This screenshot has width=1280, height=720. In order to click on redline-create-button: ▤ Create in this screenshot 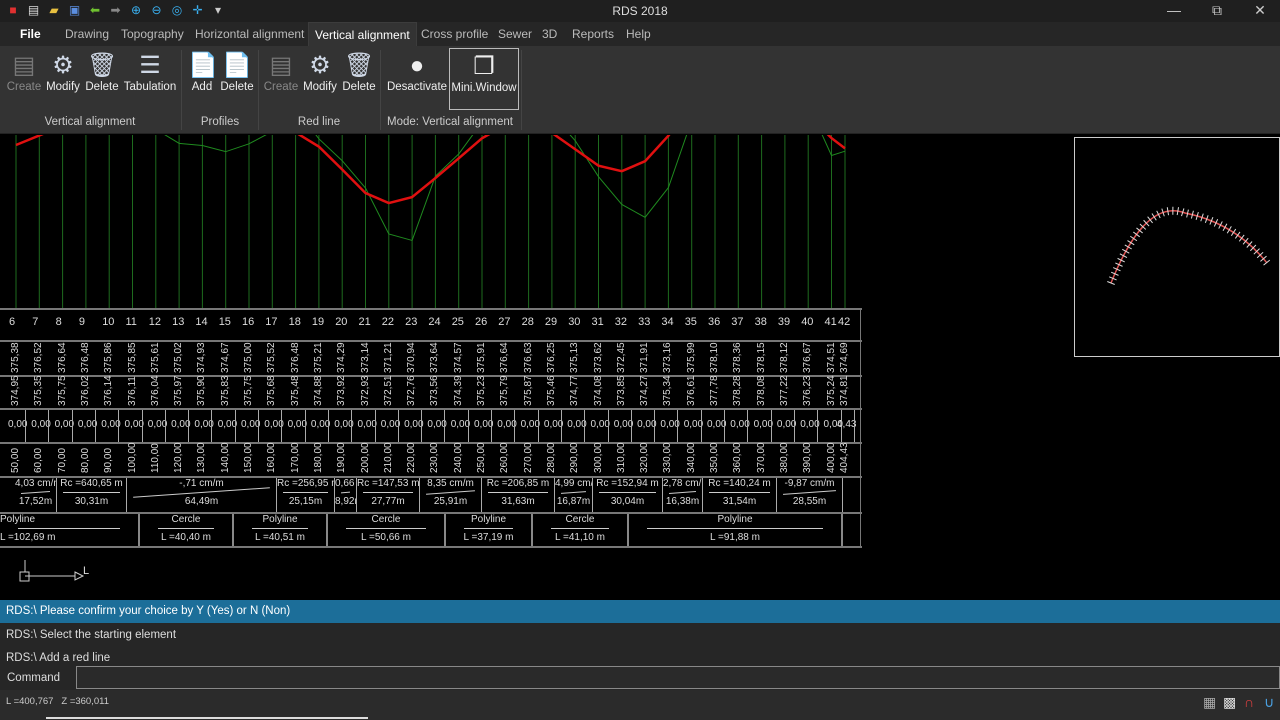, I will do `click(281, 74)`.